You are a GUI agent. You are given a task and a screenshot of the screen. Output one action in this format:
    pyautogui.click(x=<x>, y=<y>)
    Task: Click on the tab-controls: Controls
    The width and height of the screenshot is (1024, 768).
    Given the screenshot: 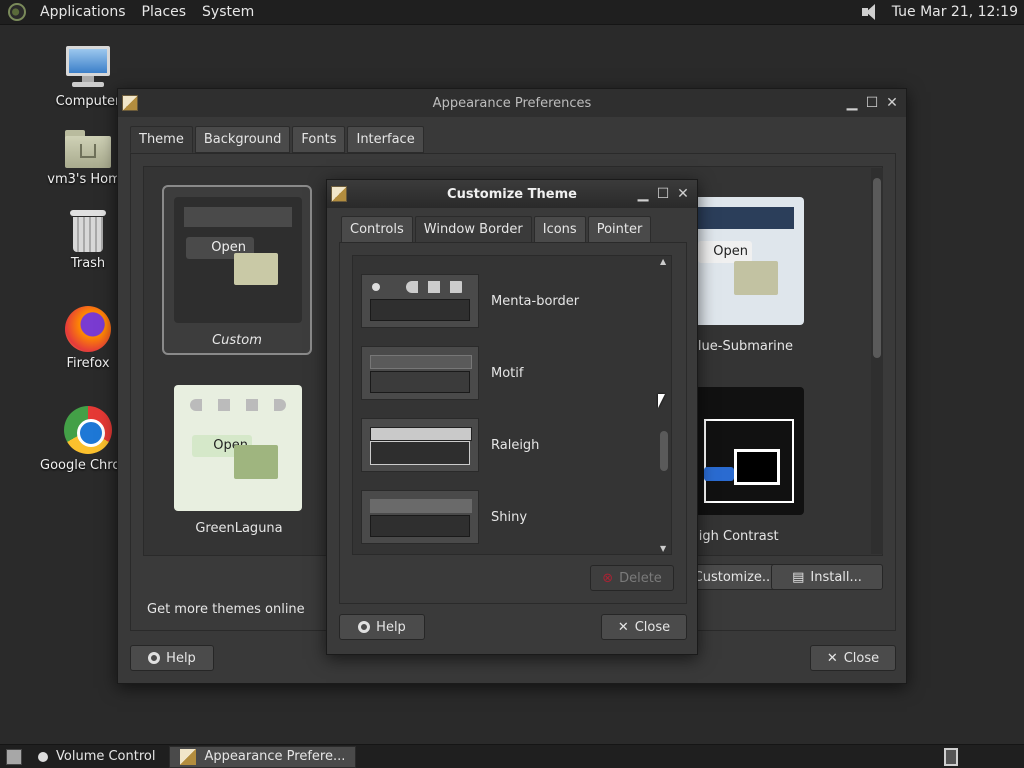 What is the action you would take?
    pyautogui.click(x=377, y=229)
    